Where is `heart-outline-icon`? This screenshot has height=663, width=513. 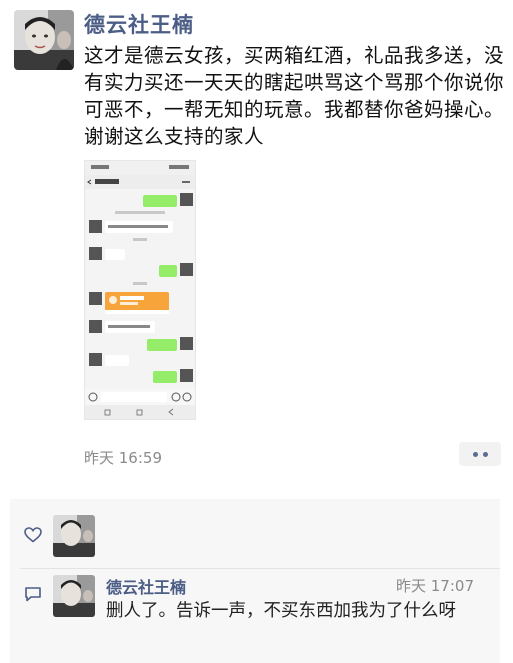
heart-outline-icon is located at coordinates (33, 537).